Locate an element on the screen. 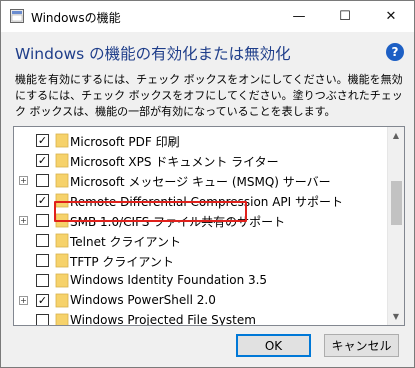 The height and width of the screenshot is (368, 415). feature-row: Windows Projected File System is located at coordinates (201, 318).